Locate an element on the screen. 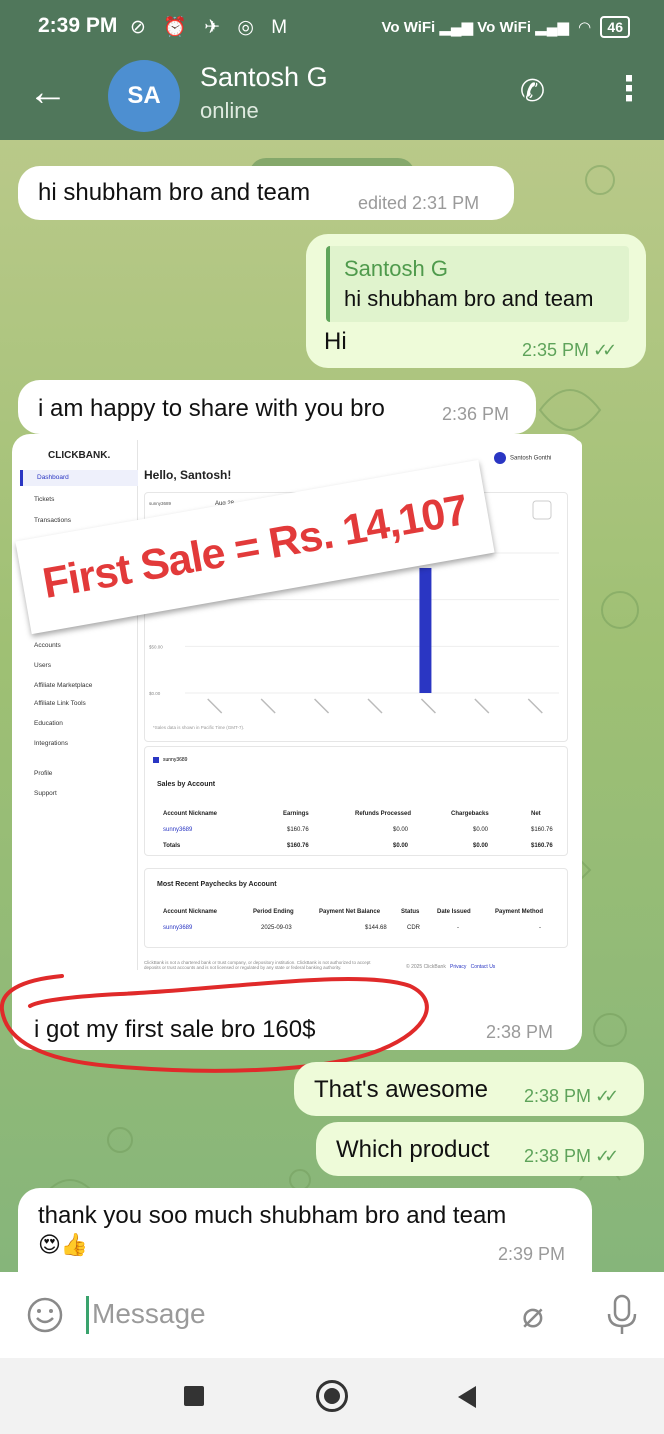  system-nav-bar is located at coordinates (332, 1396).